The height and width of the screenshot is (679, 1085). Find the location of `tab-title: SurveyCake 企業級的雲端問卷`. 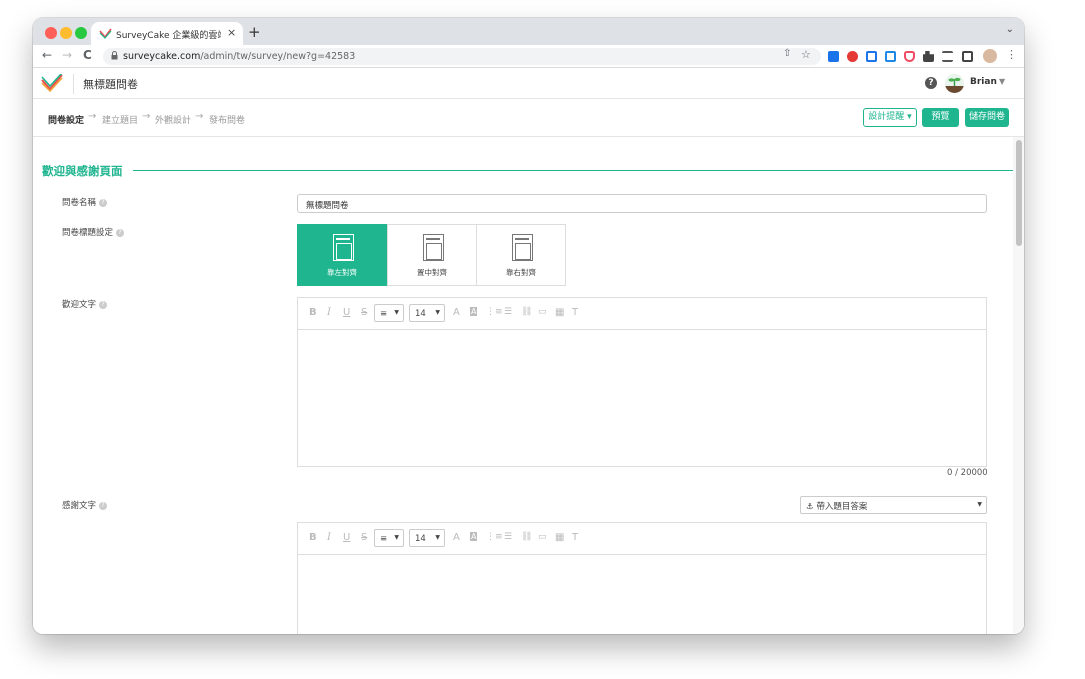

tab-title: SurveyCake 企業級的雲端問卷 is located at coordinates (168, 36).